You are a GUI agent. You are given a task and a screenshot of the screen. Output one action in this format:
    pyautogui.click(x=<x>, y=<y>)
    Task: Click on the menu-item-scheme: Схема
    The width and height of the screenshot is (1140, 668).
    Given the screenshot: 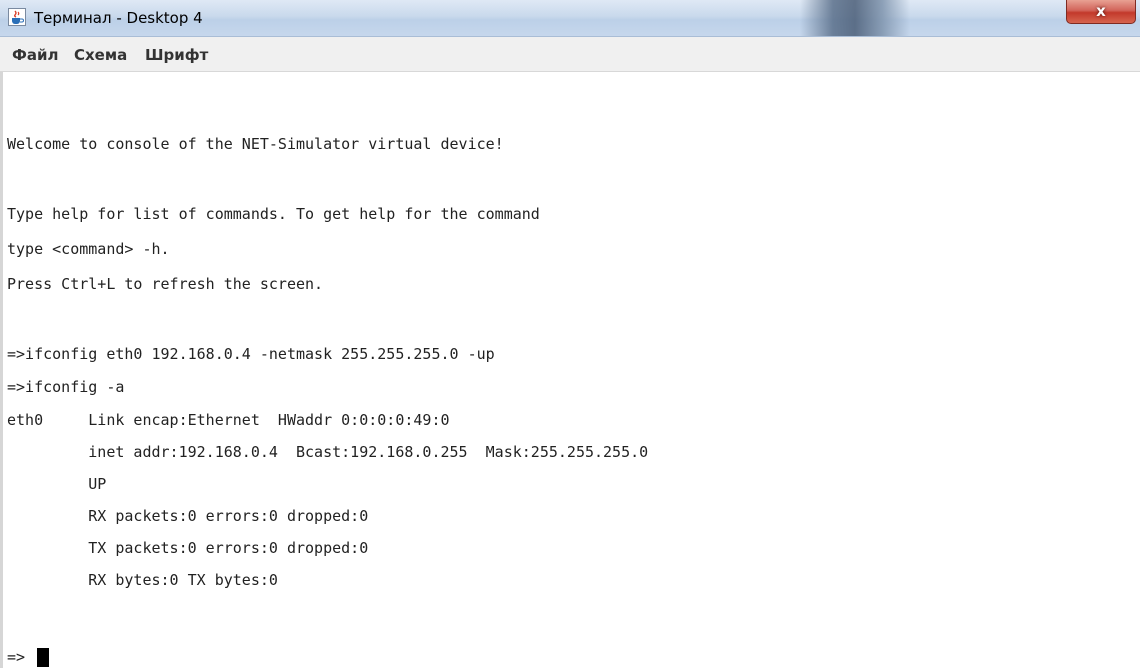 What is the action you would take?
    pyautogui.click(x=100, y=55)
    